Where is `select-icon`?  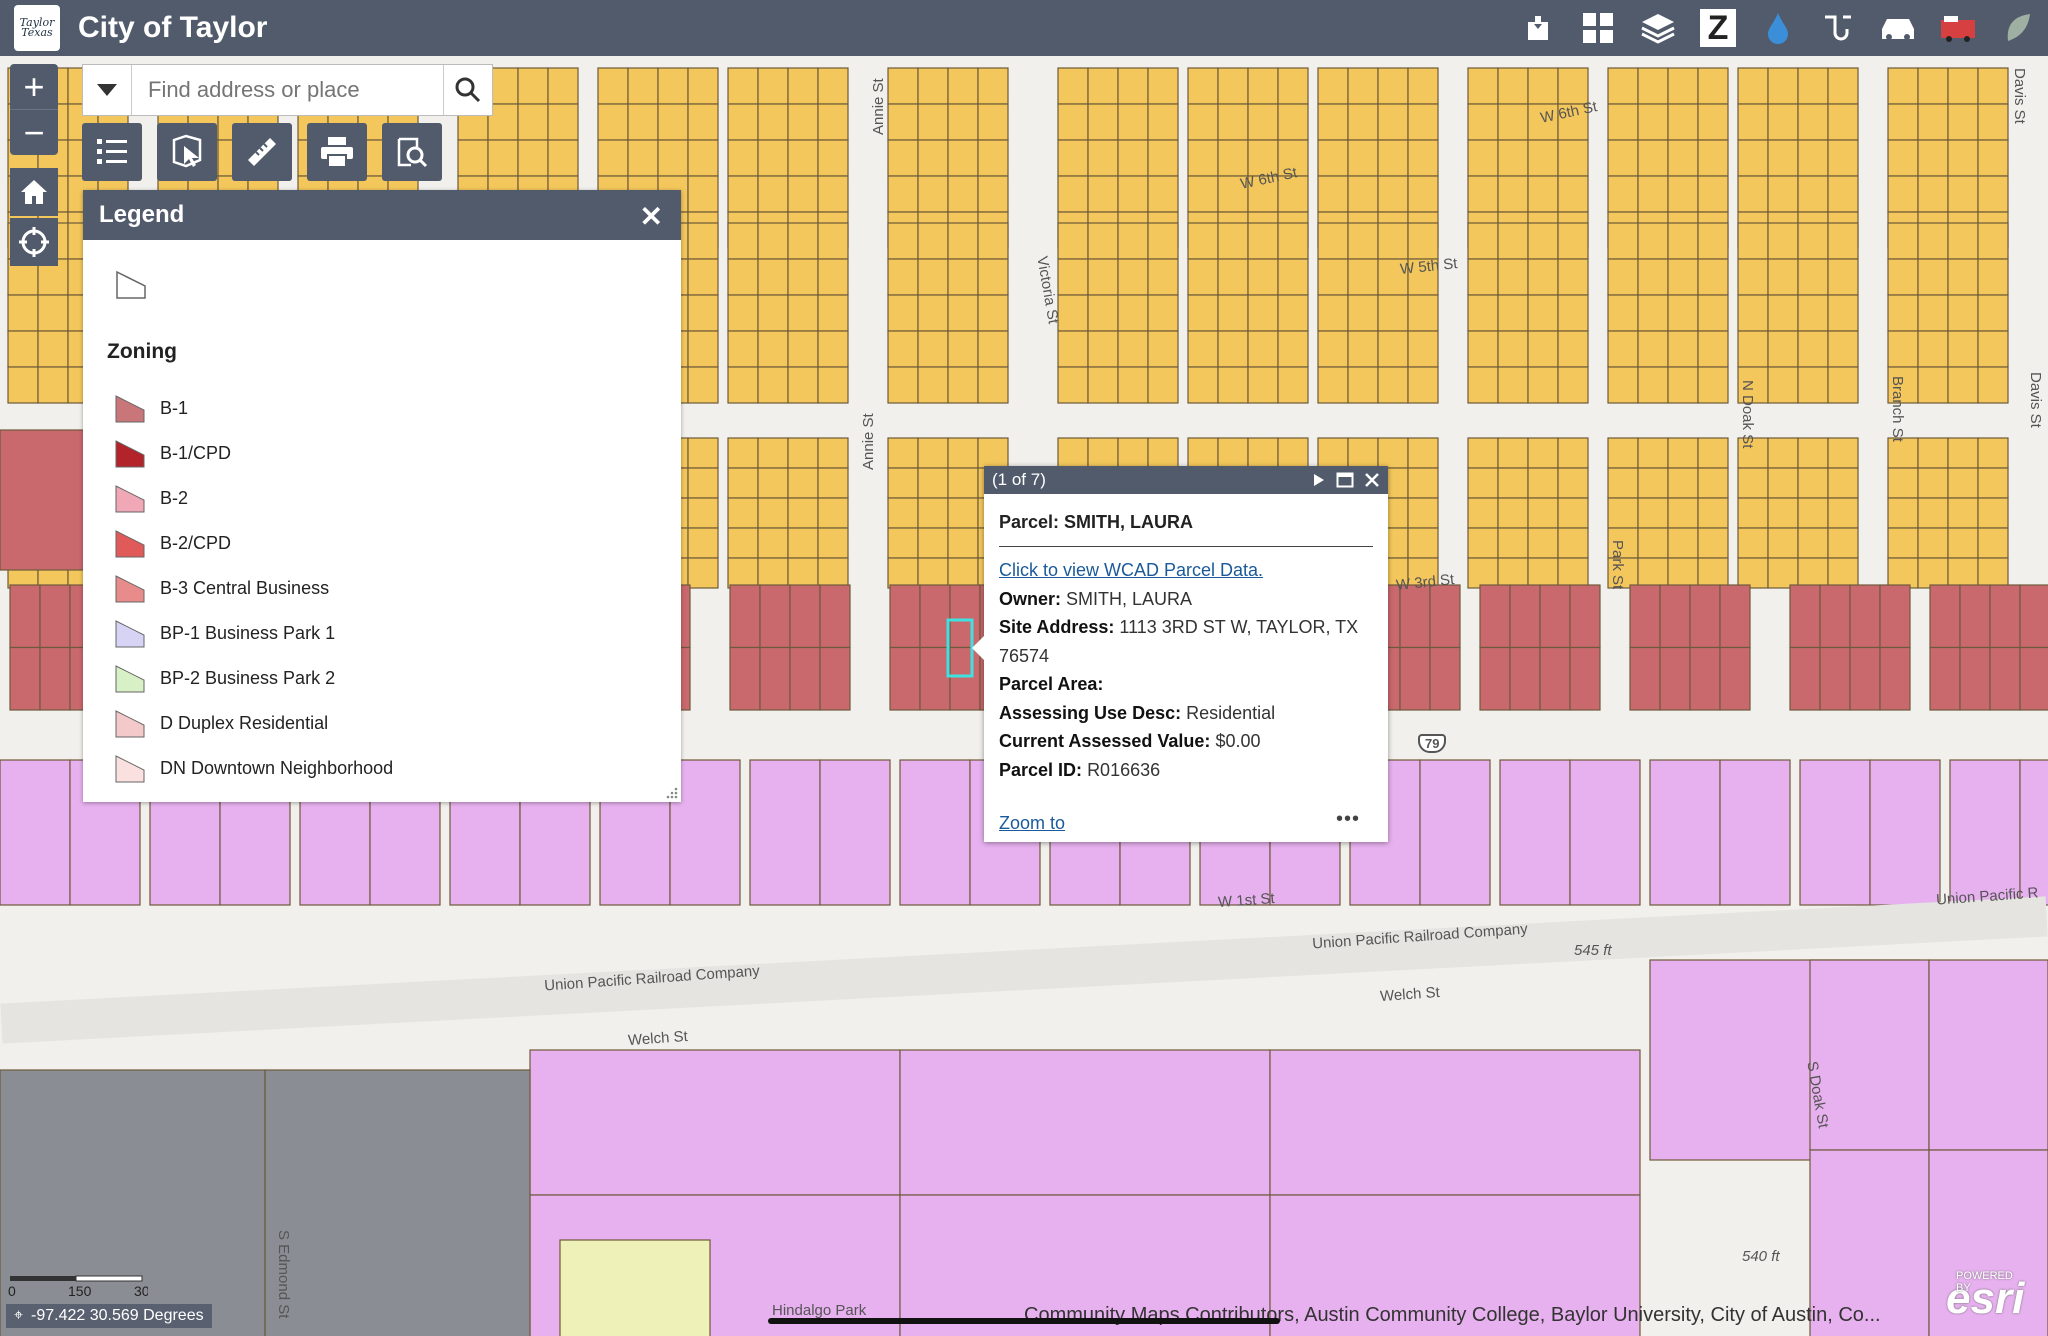
select-icon is located at coordinates (187, 151).